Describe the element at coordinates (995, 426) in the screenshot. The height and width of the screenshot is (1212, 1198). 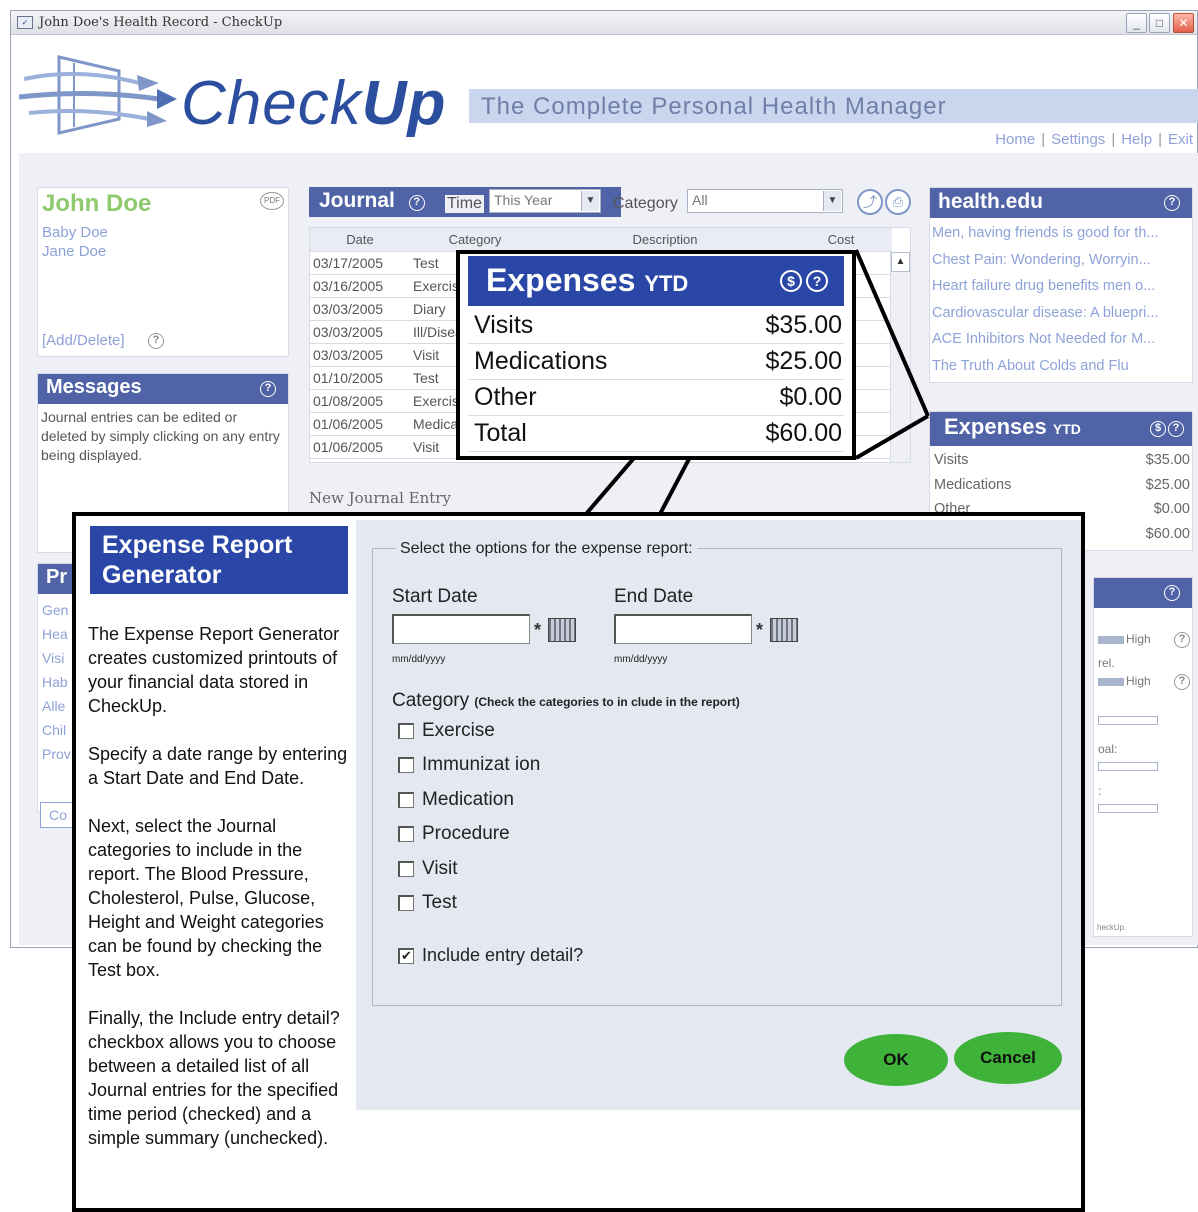
I see `expenses-title: Expenses` at that location.